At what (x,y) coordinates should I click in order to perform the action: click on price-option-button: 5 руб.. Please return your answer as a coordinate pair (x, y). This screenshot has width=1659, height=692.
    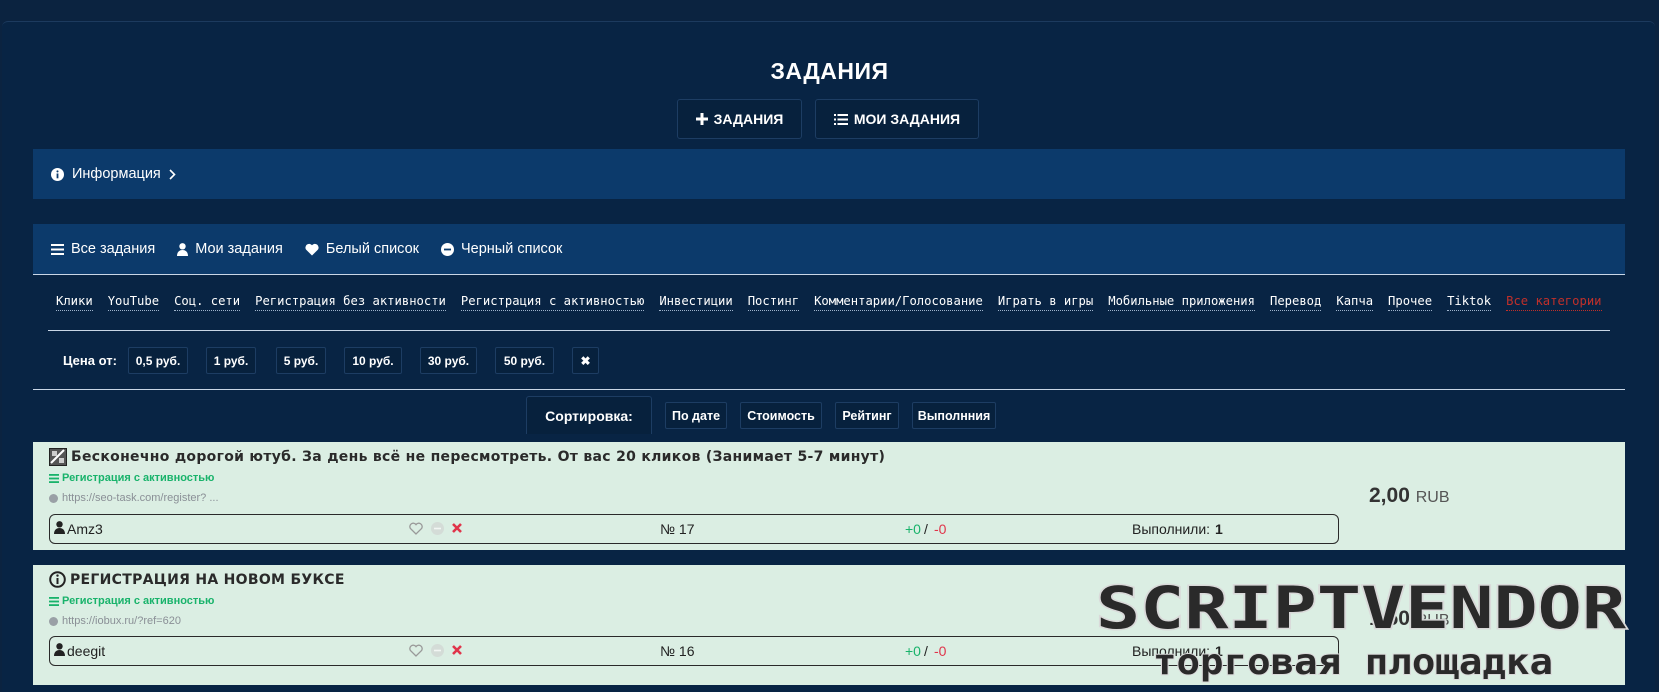
    Looking at the image, I should click on (301, 360).